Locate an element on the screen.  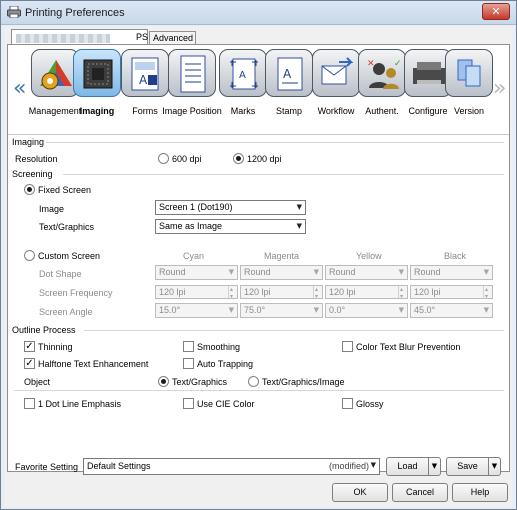
tab-ps-label: PS is located at coordinates (142, 37).